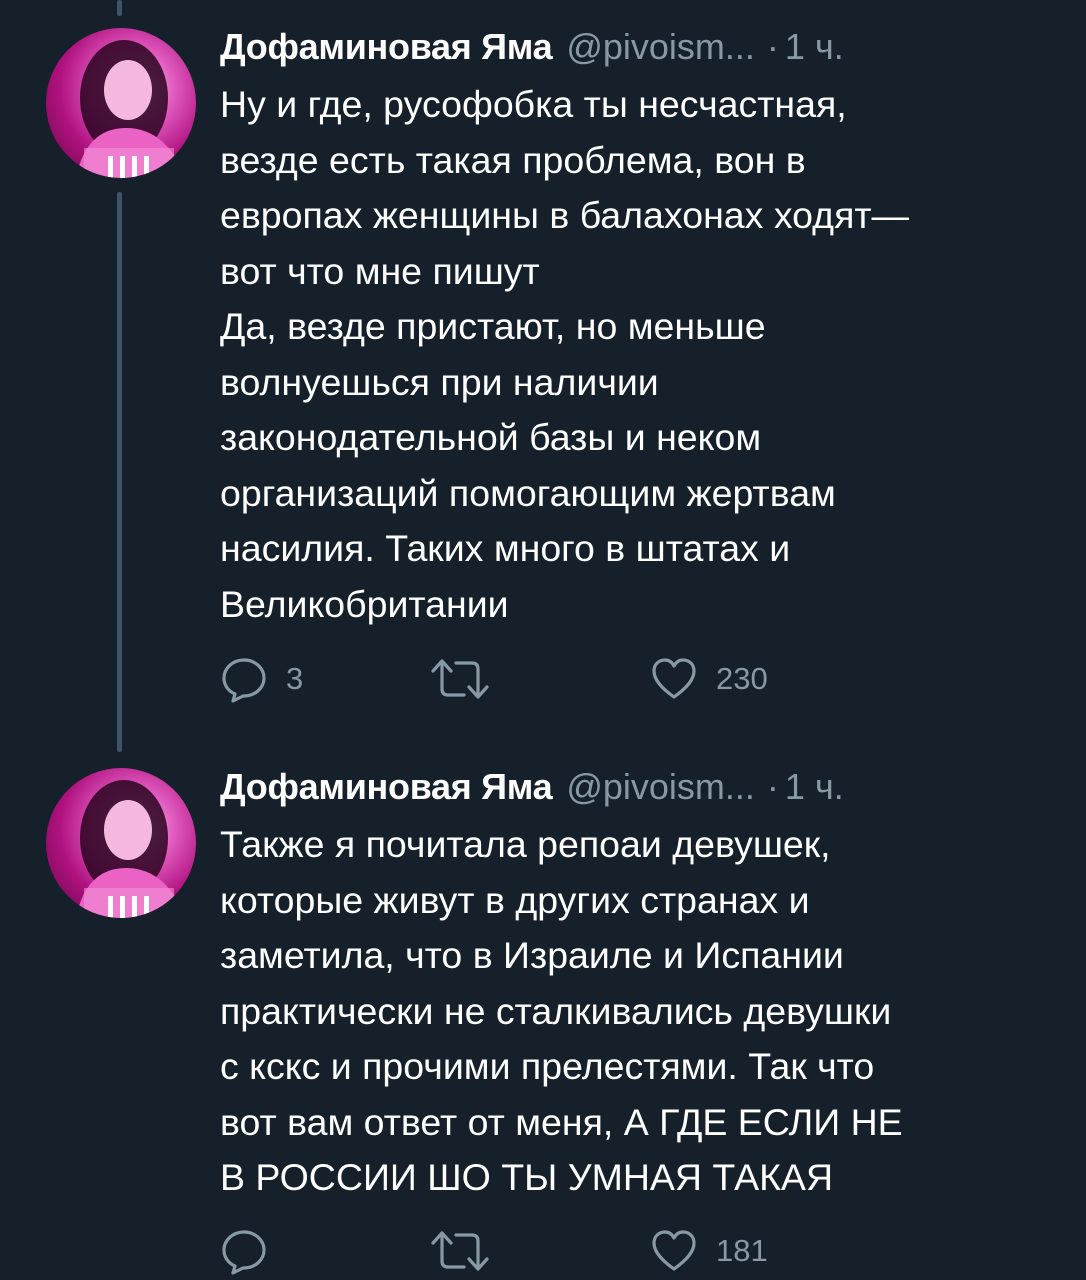 The width and height of the screenshot is (1086, 1280). I want to click on text-line: с кскс и прочими прелестями. Так что, so click(547, 1066).